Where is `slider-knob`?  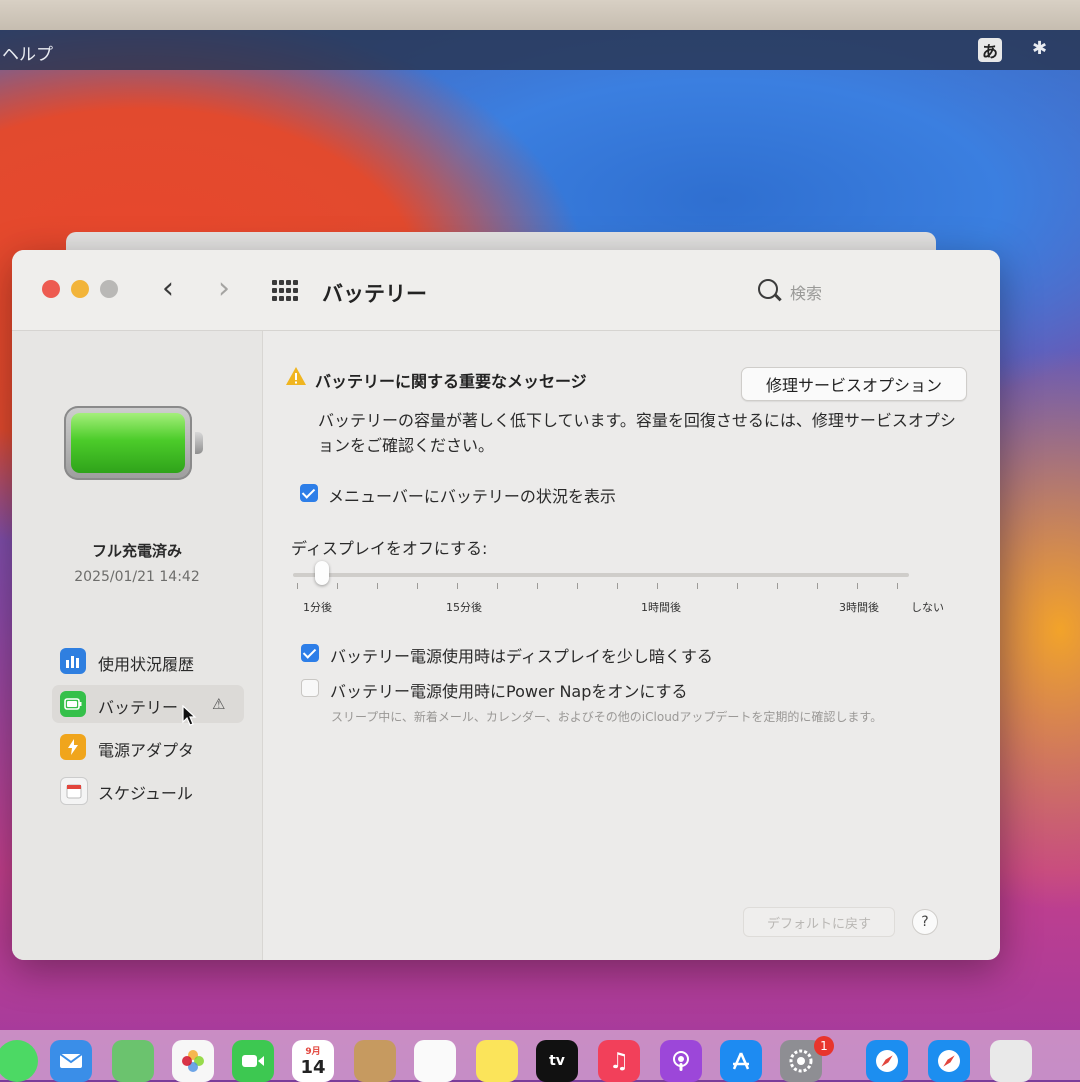 slider-knob is located at coordinates (322, 573).